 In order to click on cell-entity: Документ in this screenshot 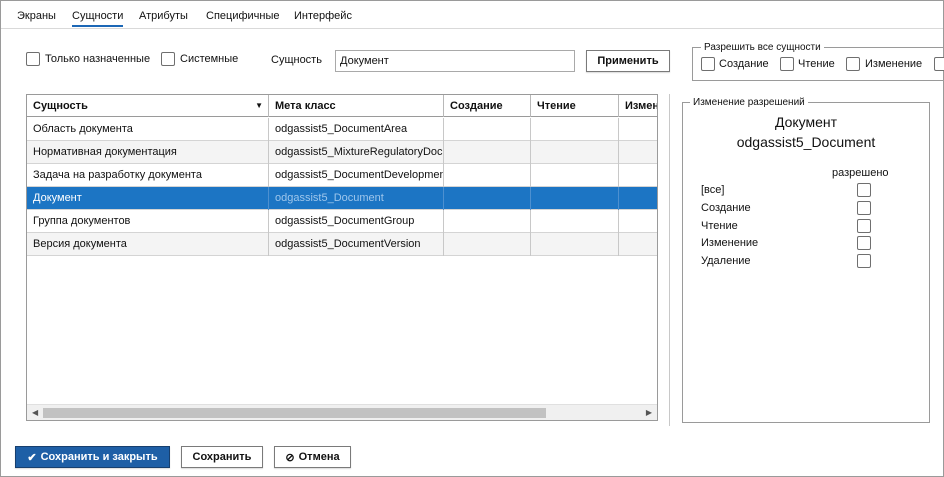, I will do `click(148, 198)`.